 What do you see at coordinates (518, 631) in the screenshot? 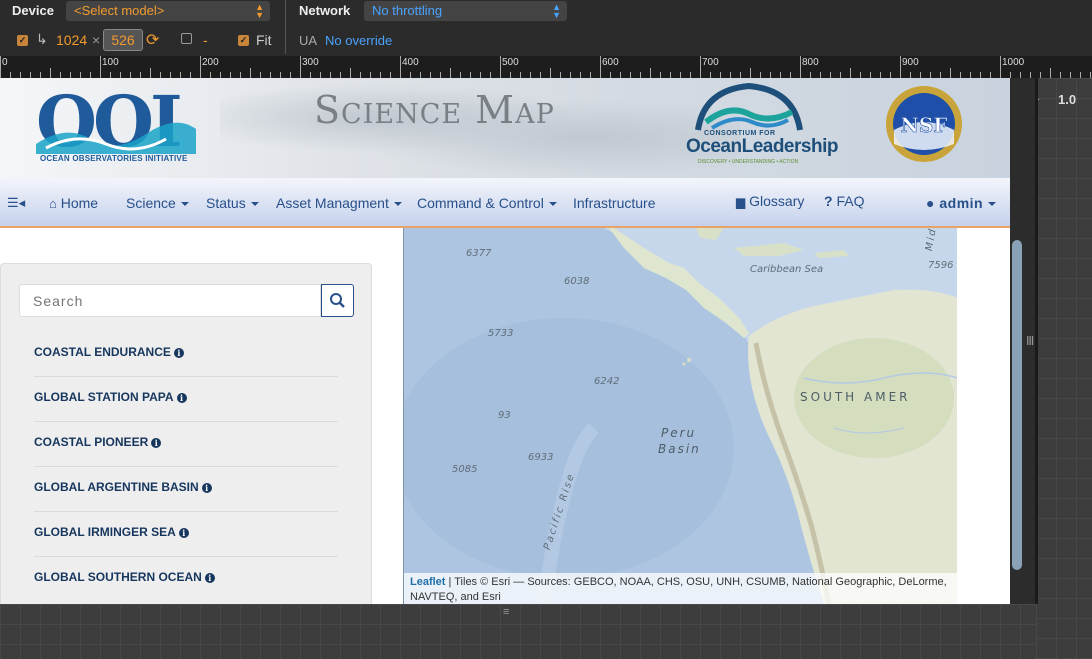
I see `bottom-grid` at bounding box center [518, 631].